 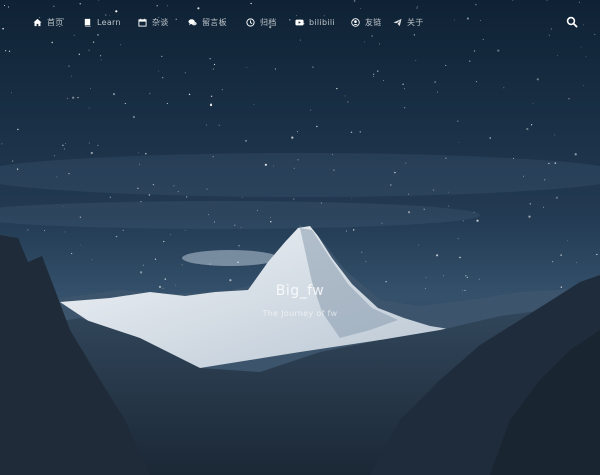 I want to click on top-navigation: 首页 Learn 杂谈 留言板 归档 bilibili 友链 关于, so click(x=300, y=21).